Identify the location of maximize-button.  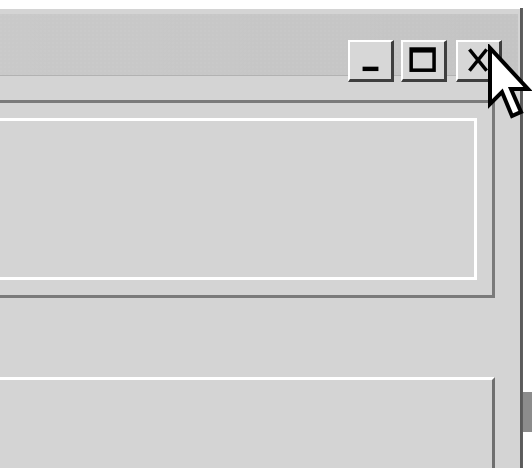
(424, 61).